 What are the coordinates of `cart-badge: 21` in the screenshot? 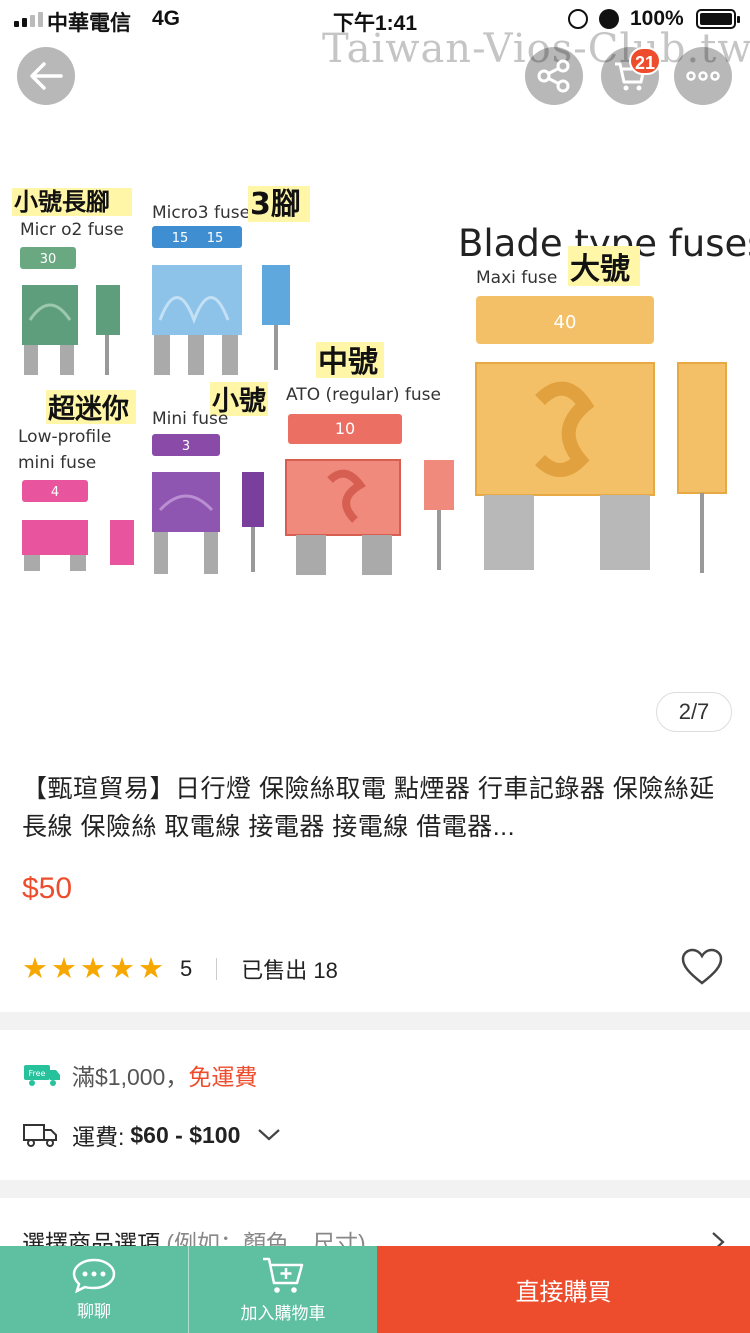 It's located at (645, 61).